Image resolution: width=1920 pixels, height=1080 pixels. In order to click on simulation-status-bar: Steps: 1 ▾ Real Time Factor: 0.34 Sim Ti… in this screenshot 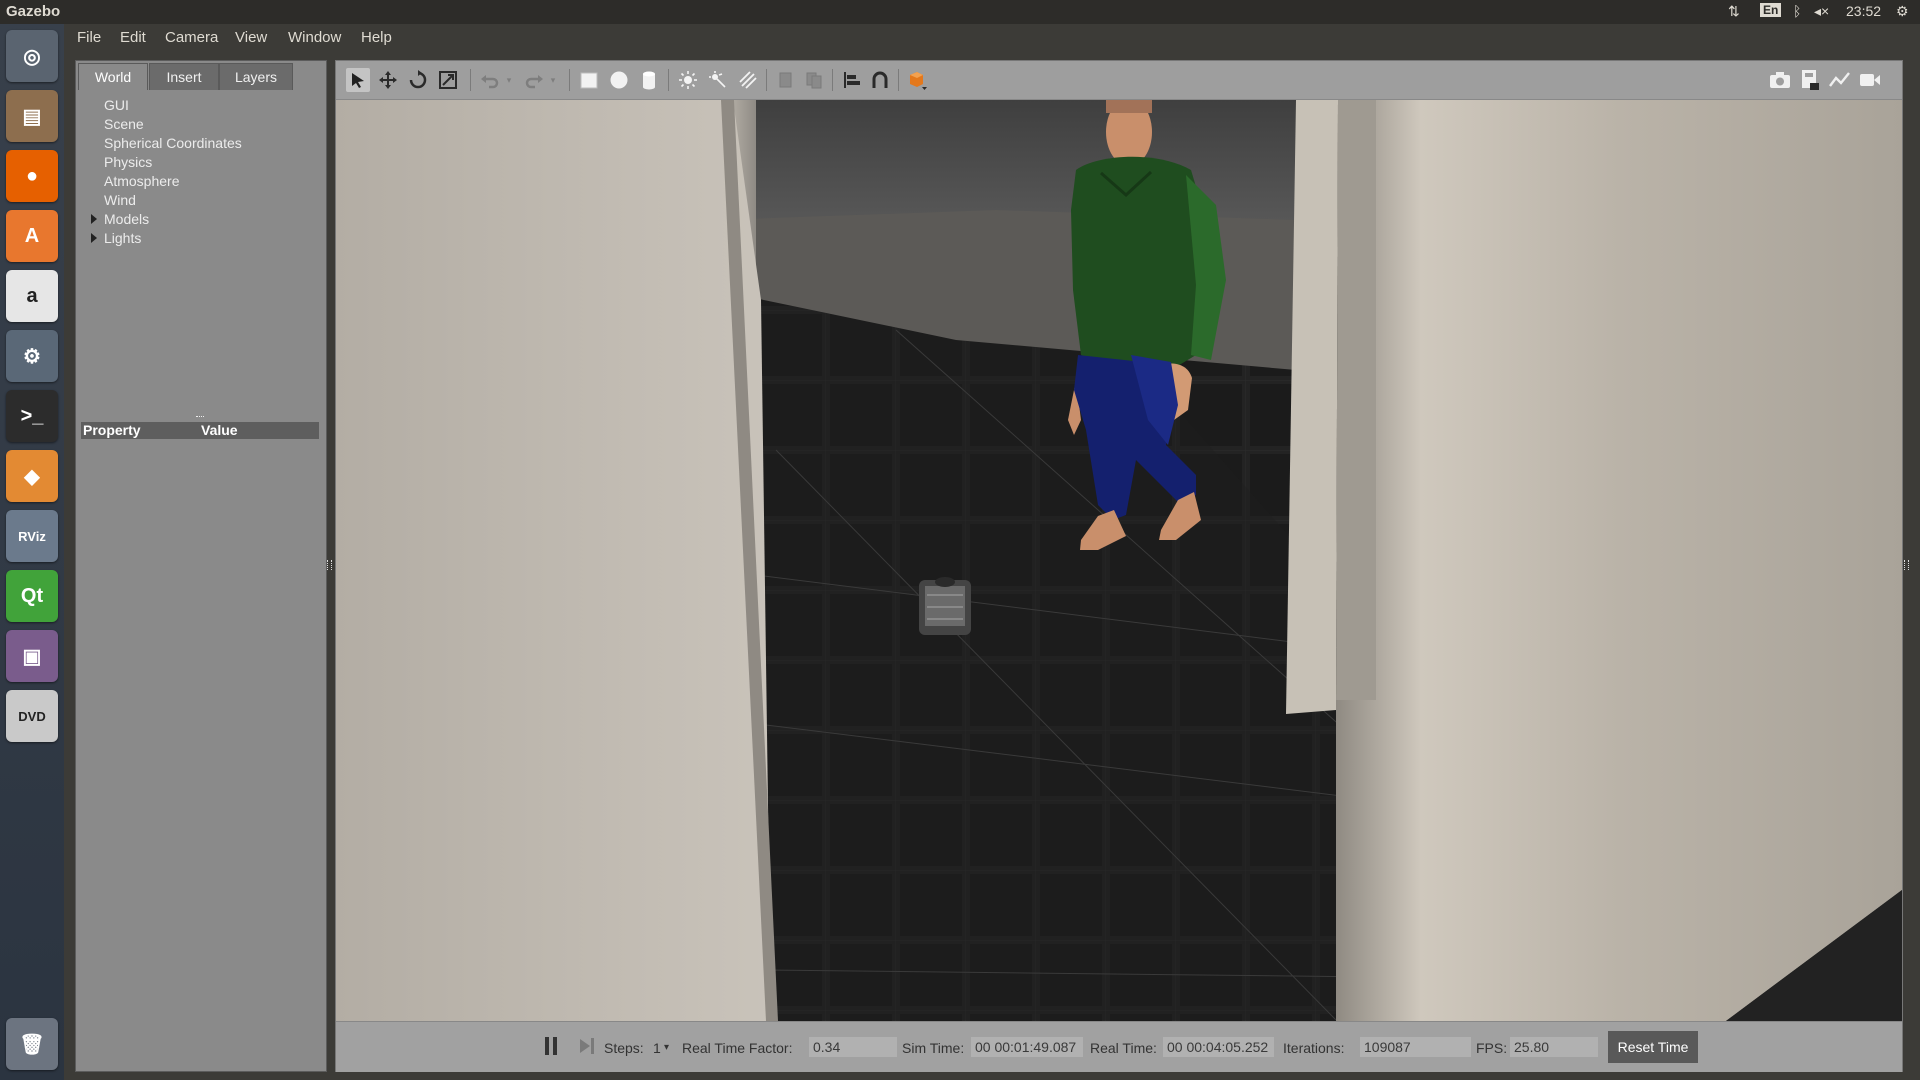, I will do `click(1119, 1046)`.